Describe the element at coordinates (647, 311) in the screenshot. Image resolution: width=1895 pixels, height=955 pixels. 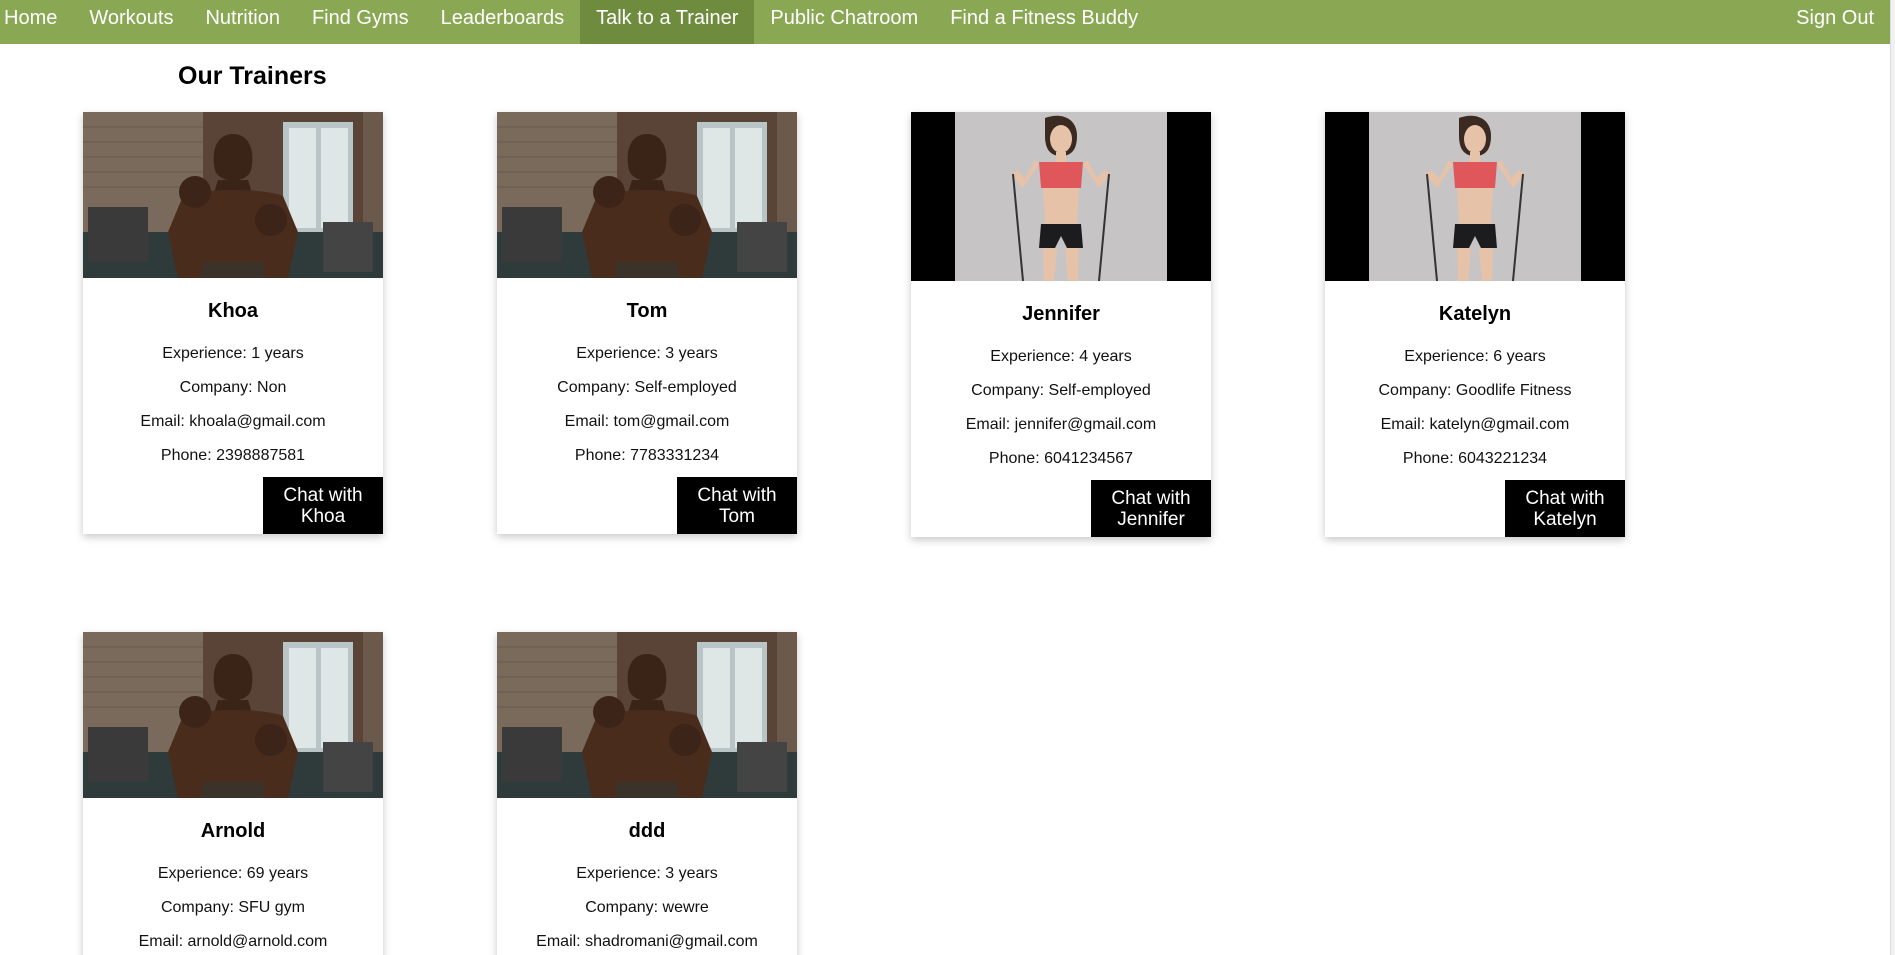
I see `trainer-name: Tom` at that location.